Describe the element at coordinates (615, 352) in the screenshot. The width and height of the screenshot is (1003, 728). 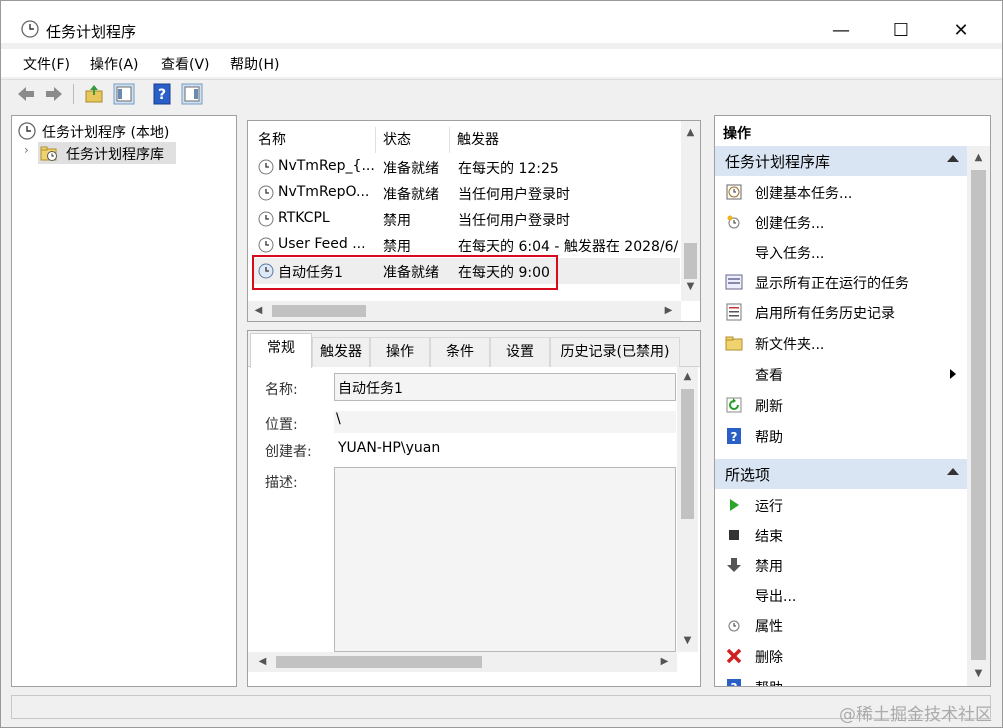
I see `tab-history: 历史记录(已禁用)` at that location.